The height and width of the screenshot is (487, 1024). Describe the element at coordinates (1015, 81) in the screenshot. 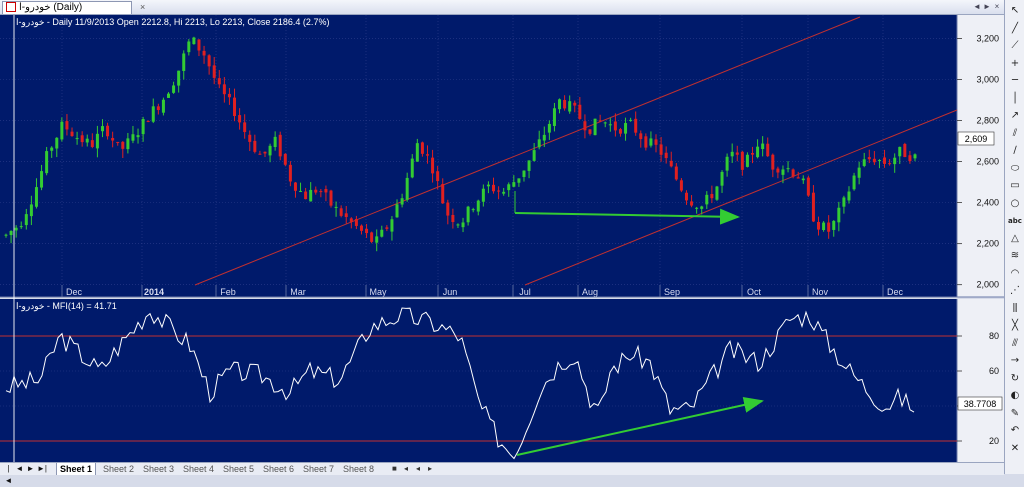

I see `horizontal-line-icon: ─` at that location.